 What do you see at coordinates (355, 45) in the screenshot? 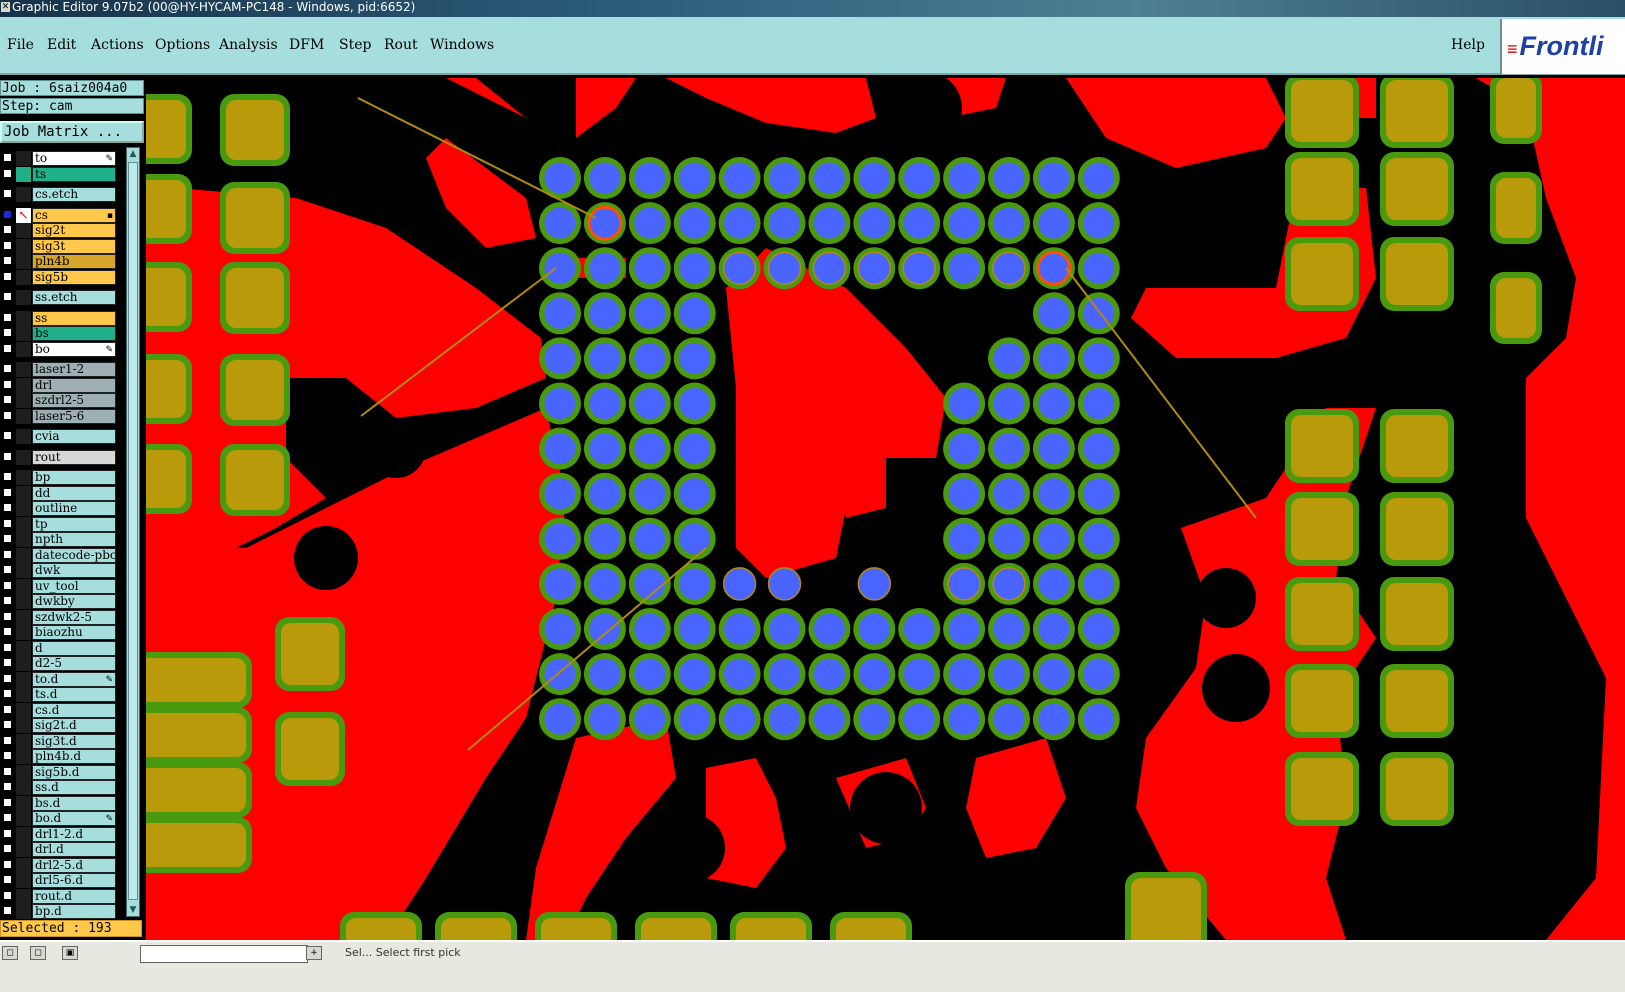
I see `menu-step: Step` at bounding box center [355, 45].